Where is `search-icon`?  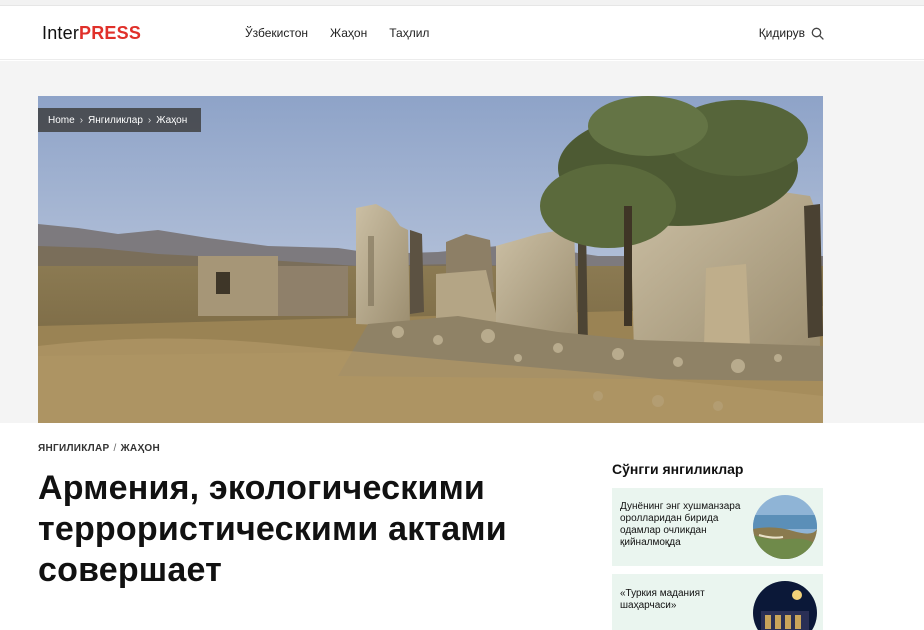
search-icon is located at coordinates (817, 33).